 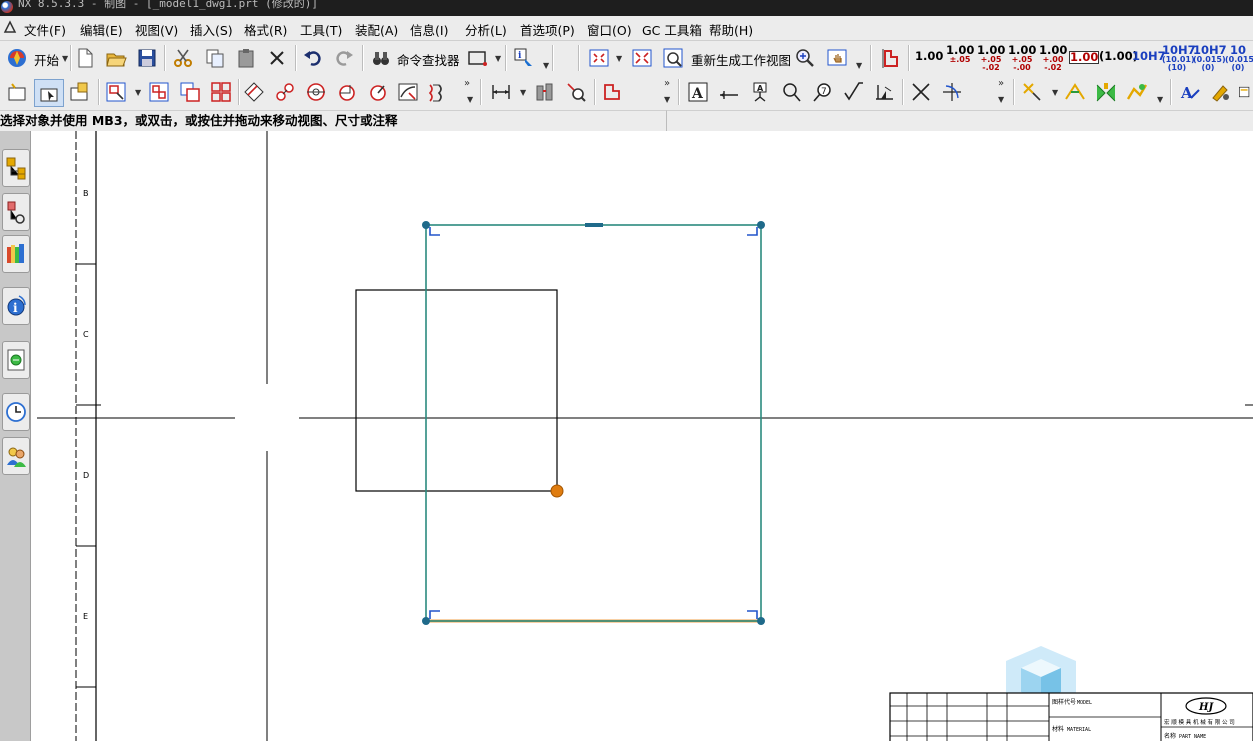 I want to click on menu-window: 窗口(O), so click(x=609, y=29).